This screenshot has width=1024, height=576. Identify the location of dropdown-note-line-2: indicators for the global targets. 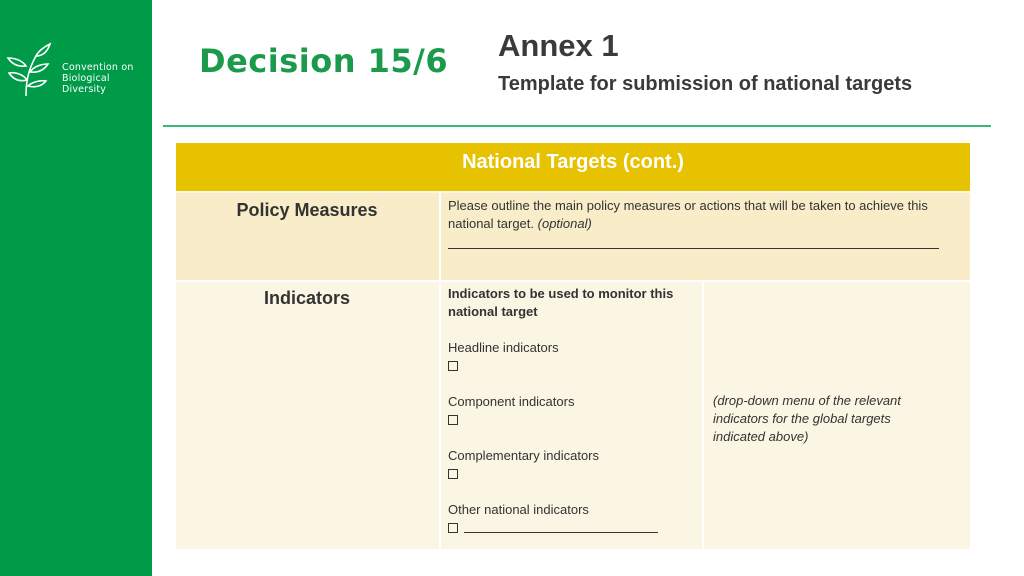
(802, 418).